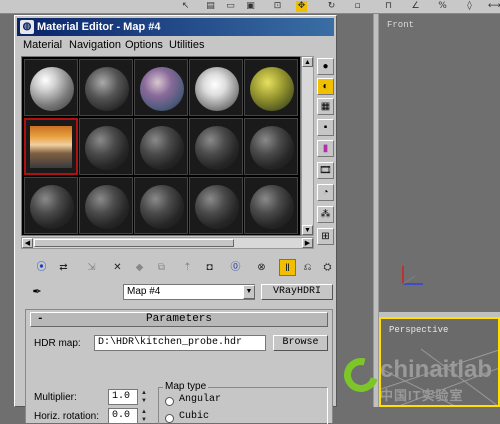 This screenshot has width=500, height=424. I want to click on multiplier-label: Multiplier:, so click(55, 397).